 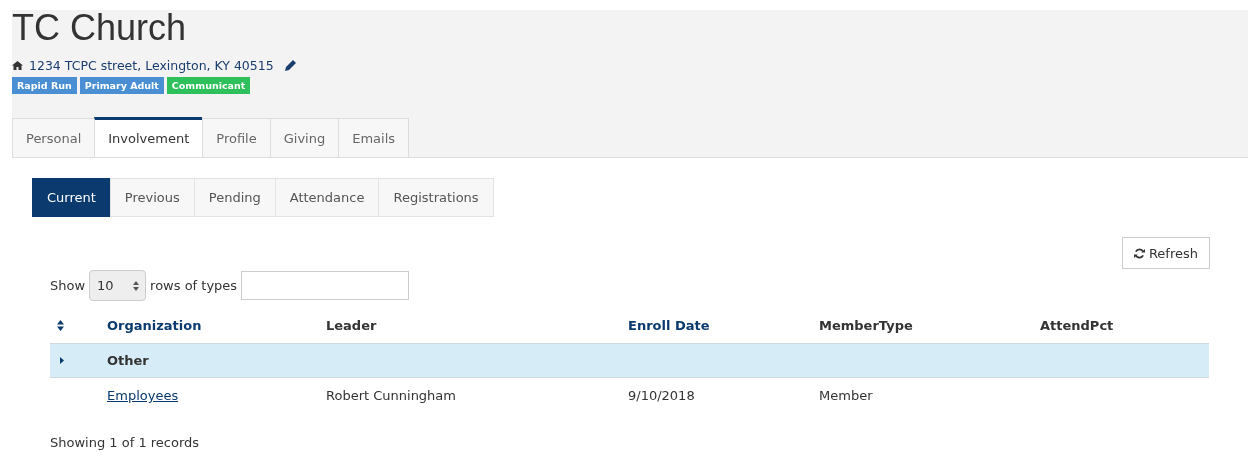 What do you see at coordinates (118, 285) in the screenshot?
I see `page-size-select: 10` at bounding box center [118, 285].